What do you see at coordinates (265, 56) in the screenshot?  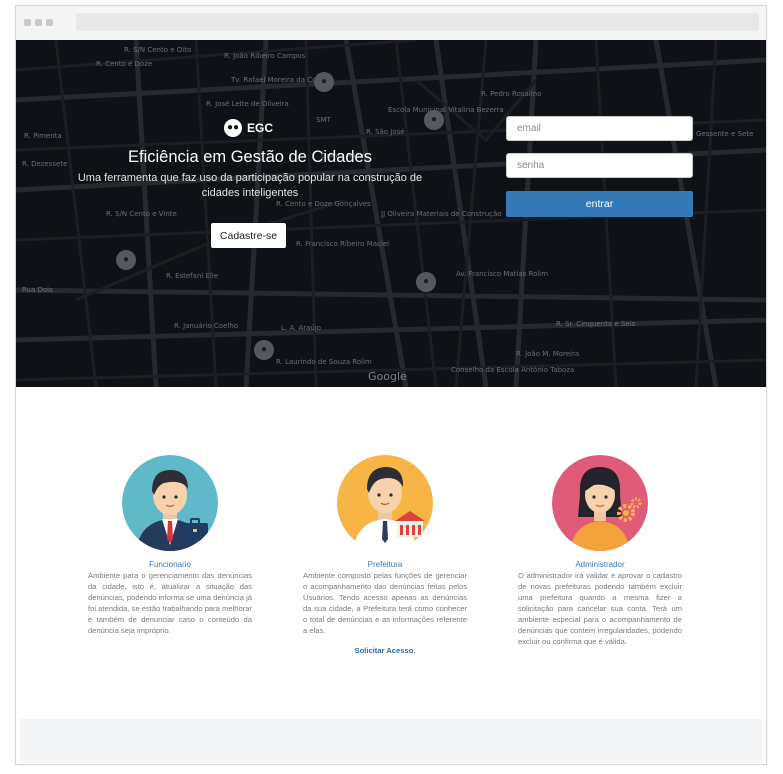 I see `map-label: R. João Ribeiro Campos` at bounding box center [265, 56].